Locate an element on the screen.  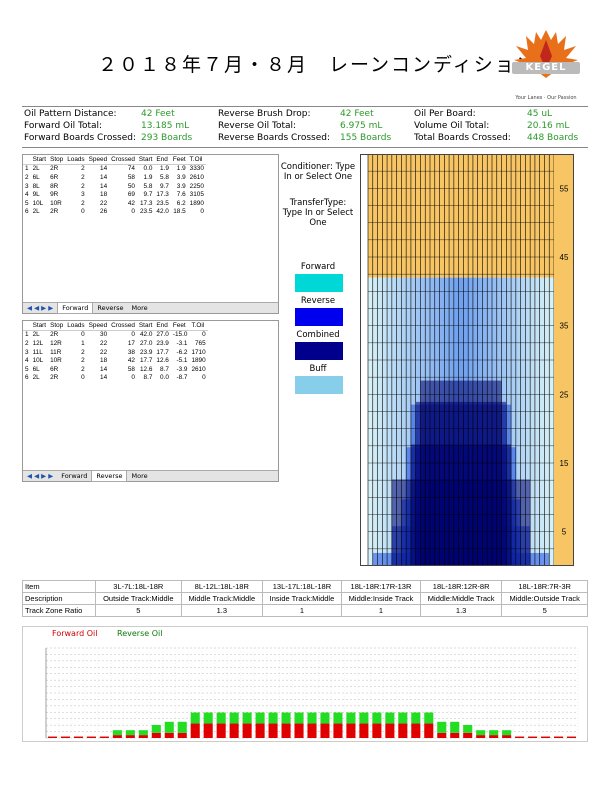
table-cell: -8.7 is located at coordinates (180, 378).